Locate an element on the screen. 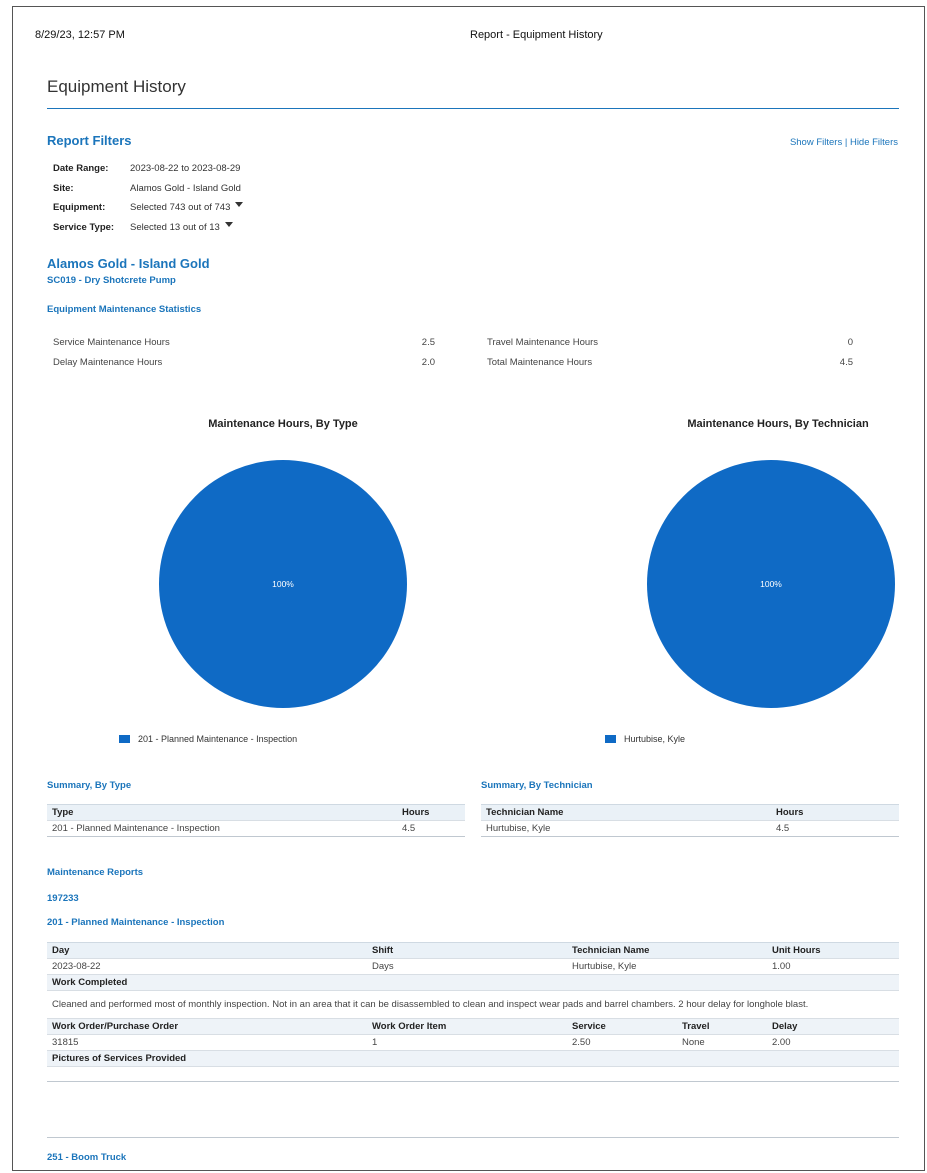  service-hours-value: 2.5 is located at coordinates (428, 342).